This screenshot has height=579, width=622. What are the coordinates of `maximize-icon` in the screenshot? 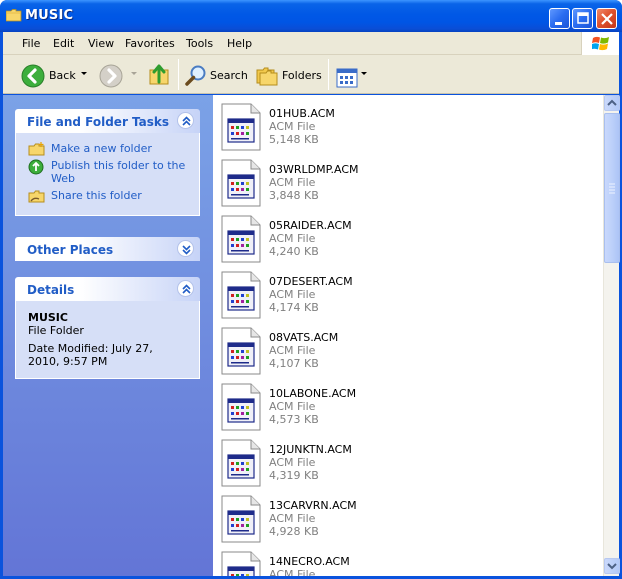 It's located at (583, 18).